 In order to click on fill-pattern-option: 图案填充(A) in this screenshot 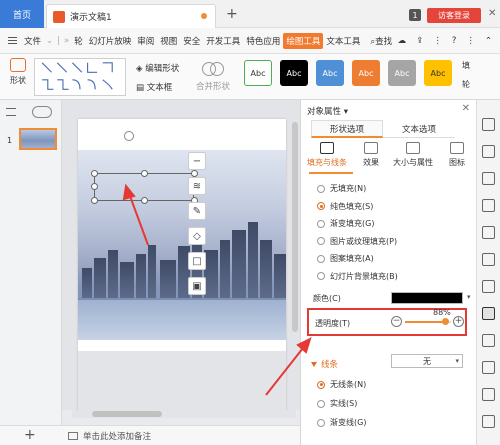, I will do `click(357, 259)`.